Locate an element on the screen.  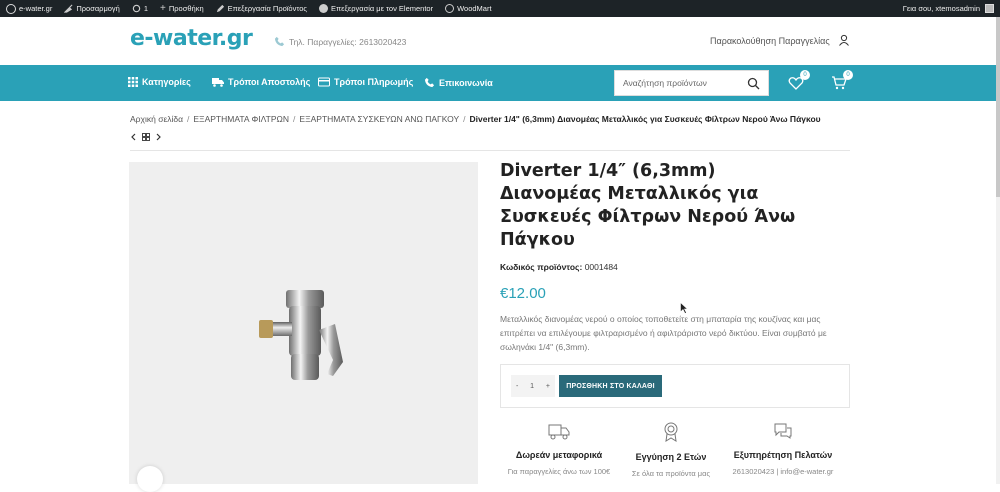
nav-payment-label: Τρόποι Πληρωμής is located at coordinates (374, 82).